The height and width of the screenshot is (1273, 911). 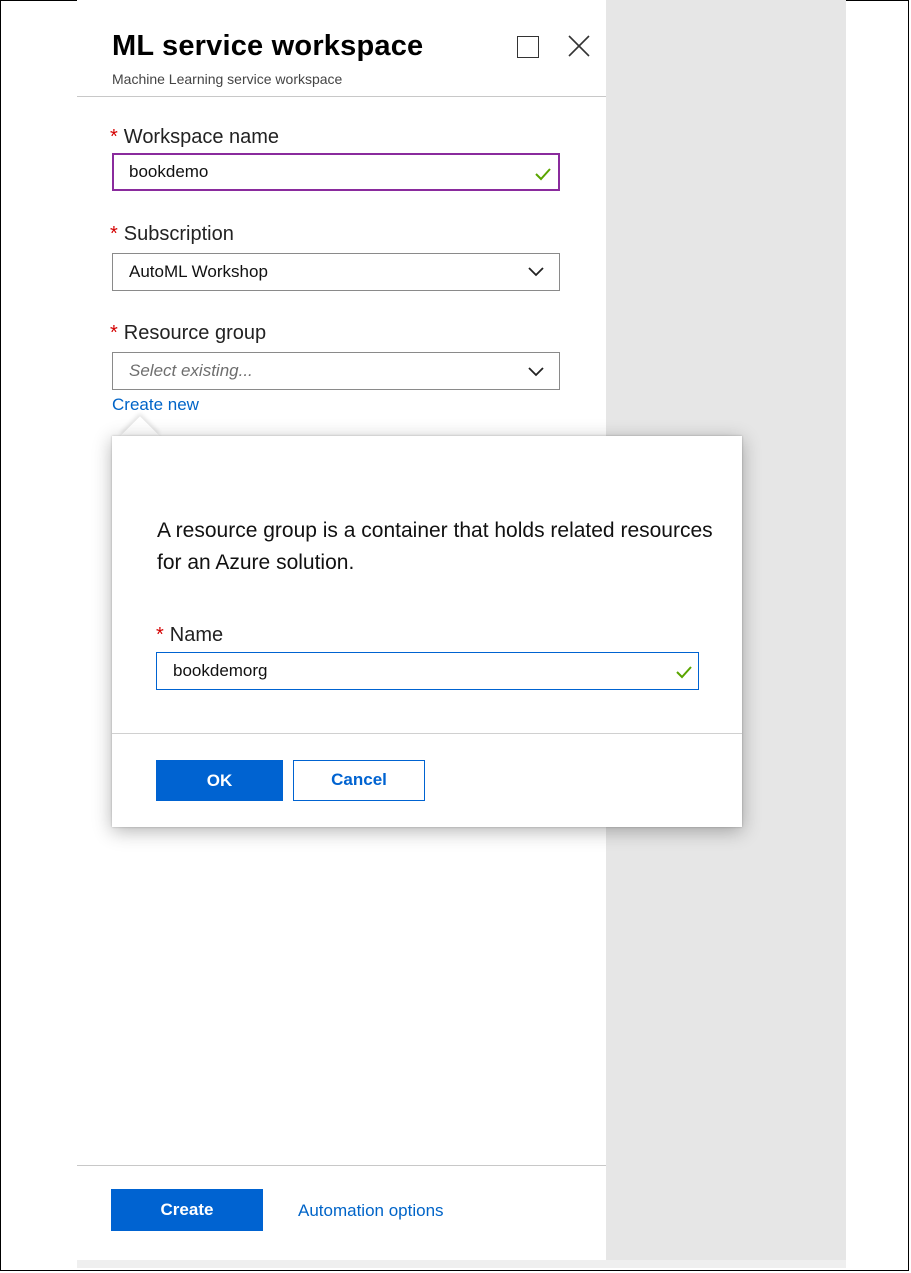 What do you see at coordinates (227, 79) in the screenshot?
I see `blade-subtitle: Machine Learning service workspace` at bounding box center [227, 79].